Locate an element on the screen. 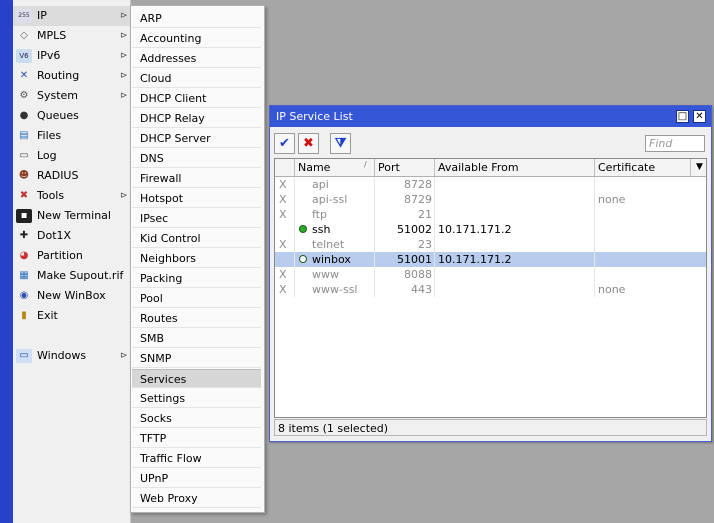  system-gear-icon: ⚙ is located at coordinates (24, 95).